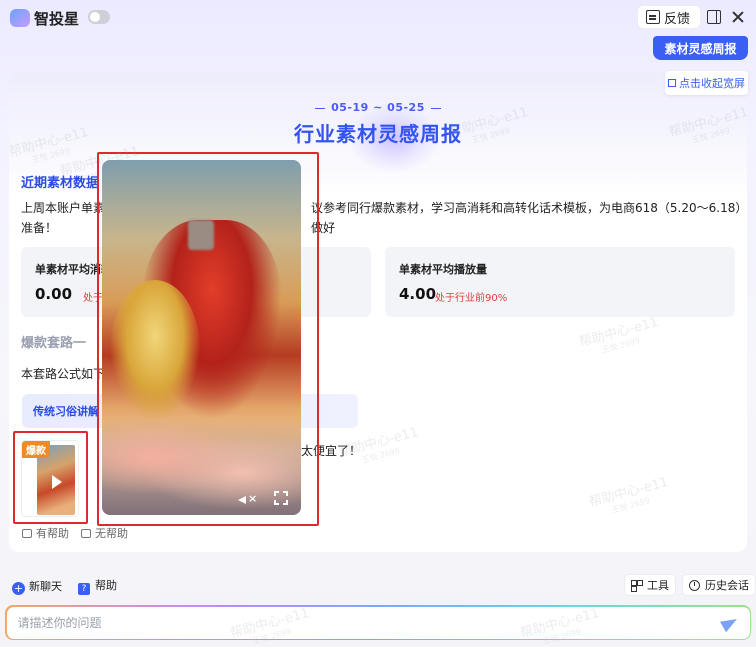 Image resolution: width=756 pixels, height=647 pixels. What do you see at coordinates (20, 18) in the screenshot?
I see `app-logo-icon` at bounding box center [20, 18].